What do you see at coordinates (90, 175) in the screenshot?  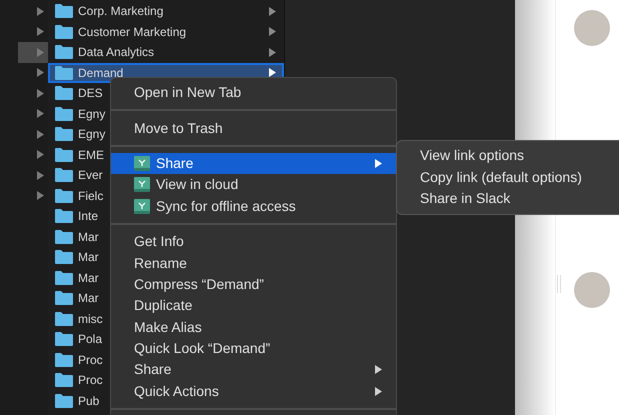 I see `folder-name: Ever` at bounding box center [90, 175].